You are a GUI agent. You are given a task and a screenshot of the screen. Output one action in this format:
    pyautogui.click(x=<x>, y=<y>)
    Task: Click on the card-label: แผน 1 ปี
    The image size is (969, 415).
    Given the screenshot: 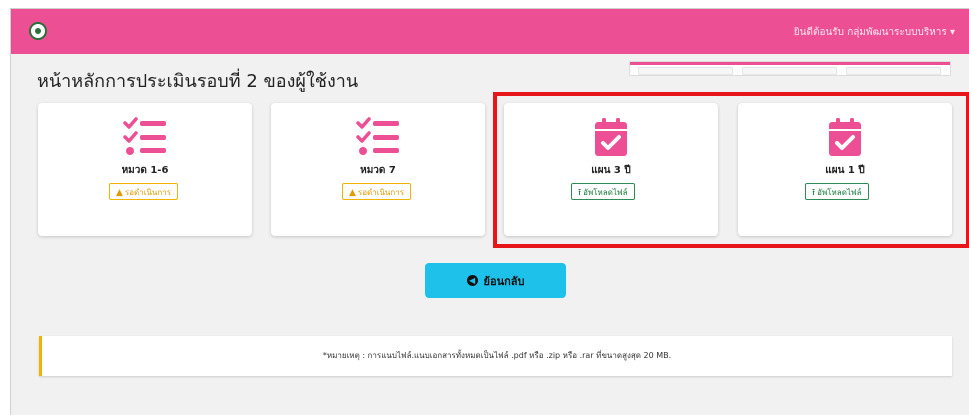 What is the action you would take?
    pyautogui.click(x=845, y=170)
    